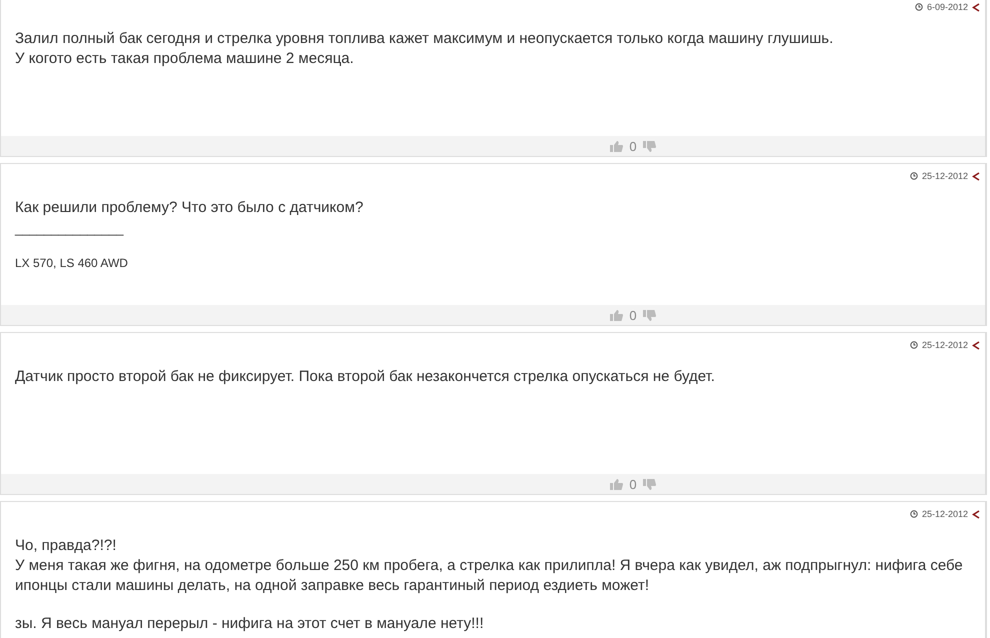 Image resolution: width=990 pixels, height=638 pixels. Describe the element at coordinates (947, 7) in the screenshot. I see `comment-date: 6-09-2012` at that location.